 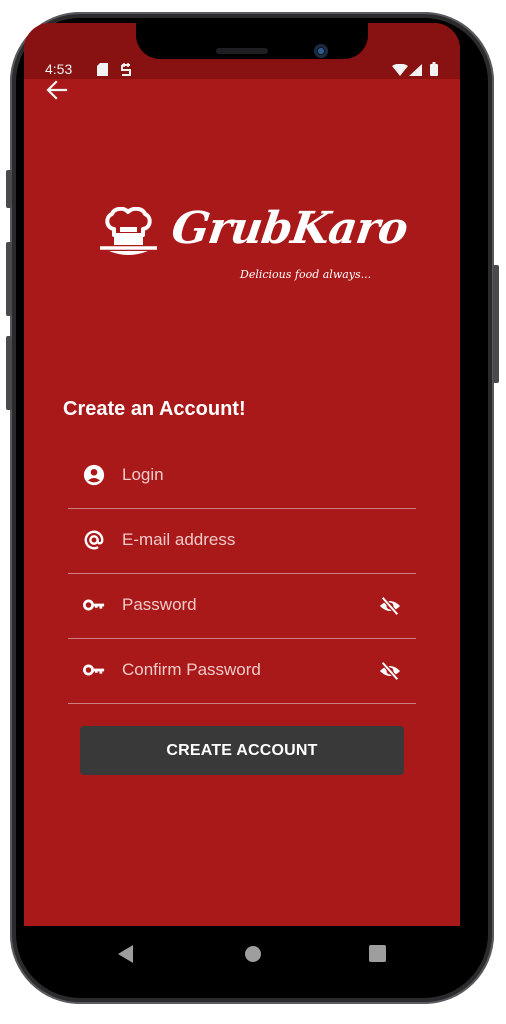 I want to click on email-input, so click(x=242, y=540).